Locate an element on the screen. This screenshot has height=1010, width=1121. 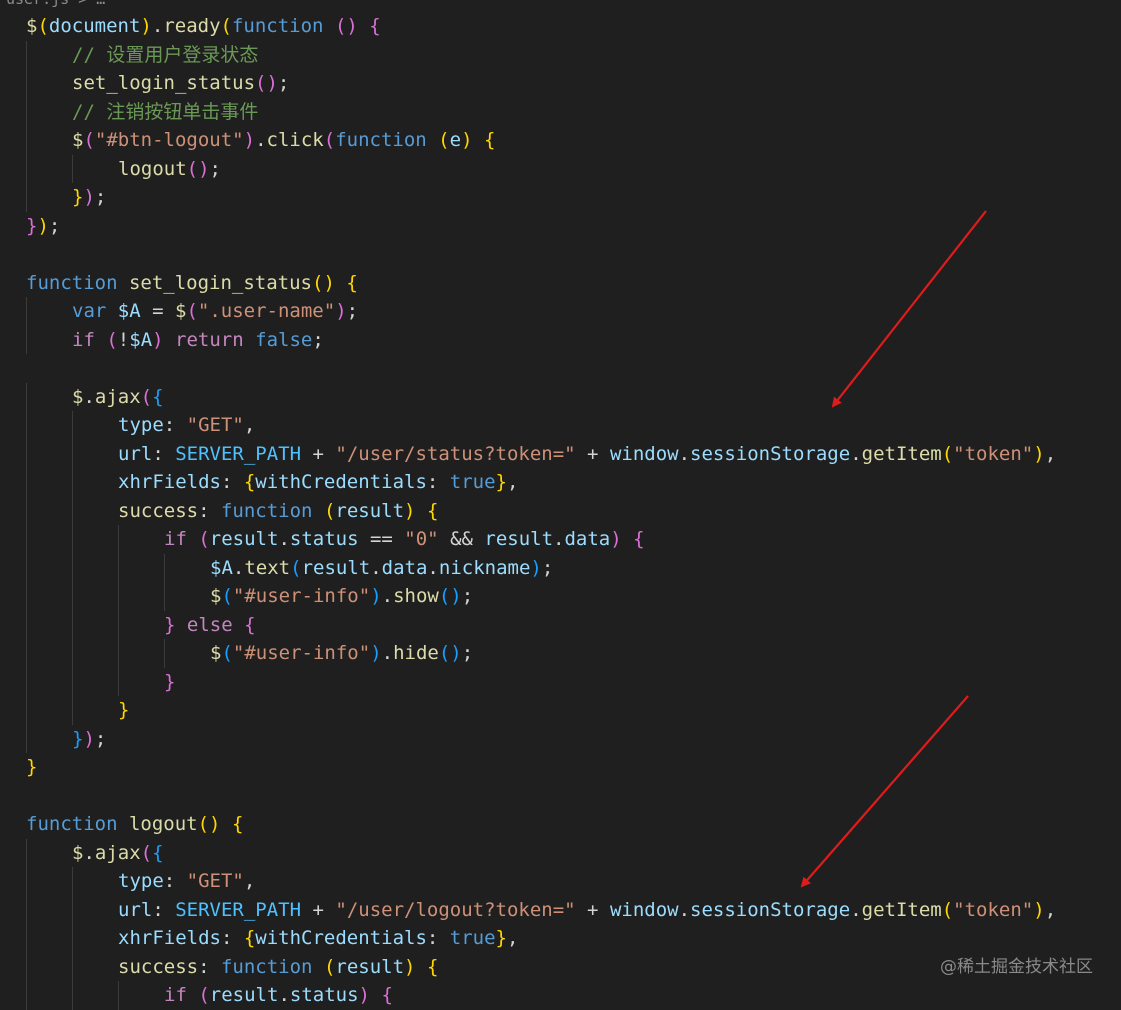
code-line: $("#user-info").hide(); is located at coordinates (560, 653).